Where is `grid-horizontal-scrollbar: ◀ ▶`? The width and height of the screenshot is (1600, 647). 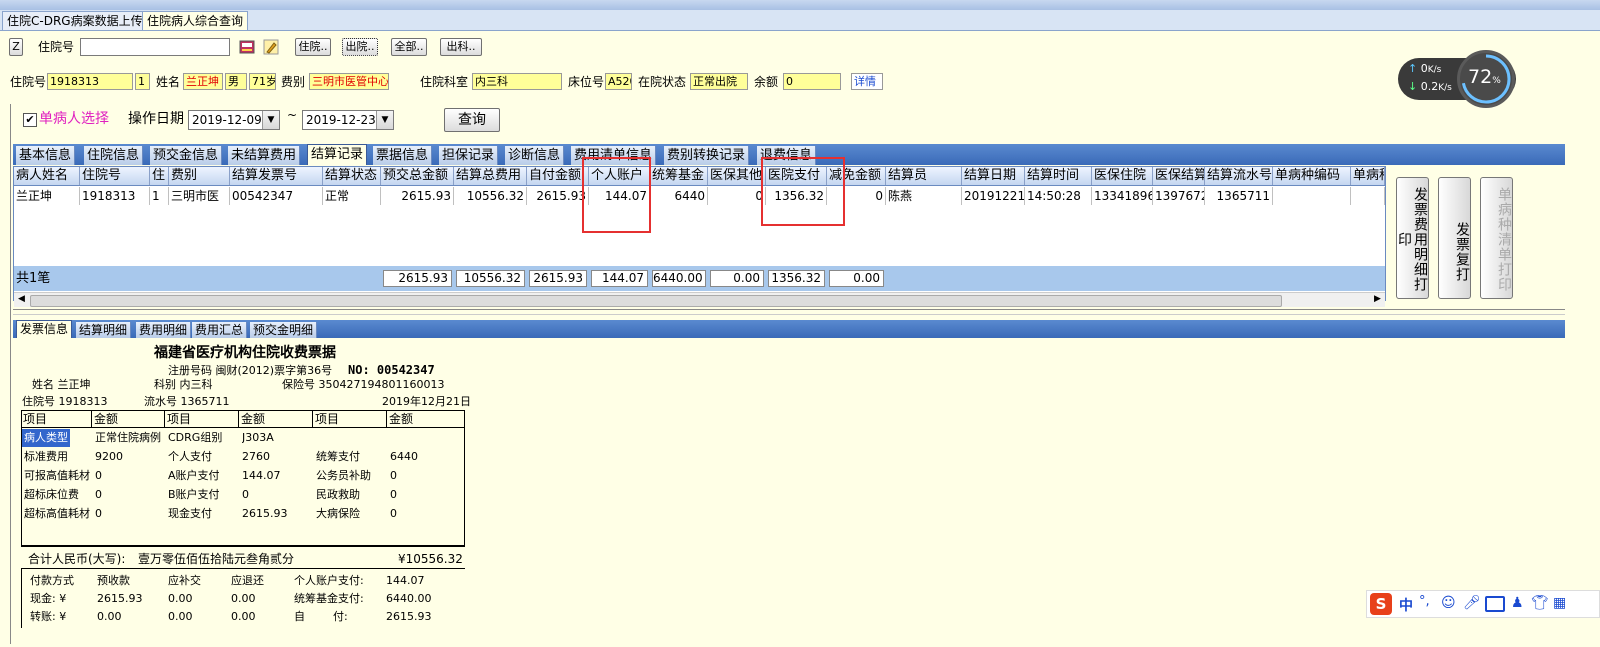 grid-horizontal-scrollbar: ◀ ▶ is located at coordinates (699, 299).